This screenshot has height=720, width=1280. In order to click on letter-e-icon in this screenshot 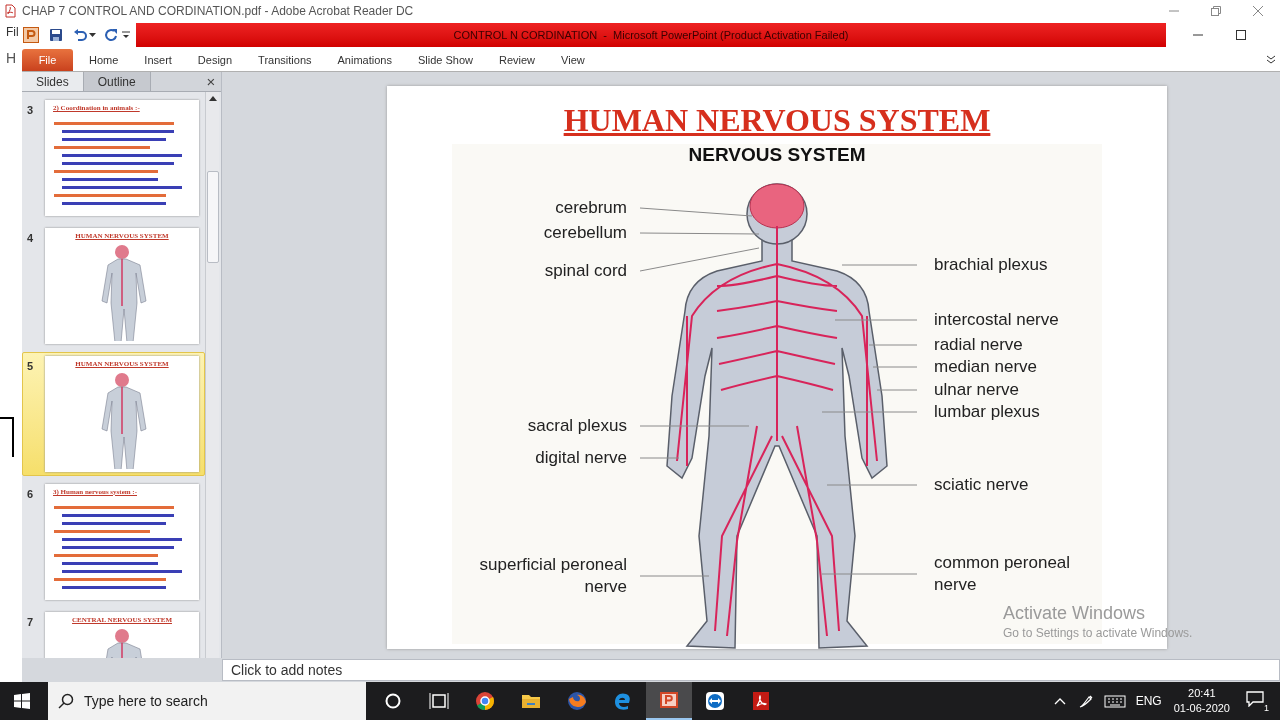, I will do `click(623, 701)`.